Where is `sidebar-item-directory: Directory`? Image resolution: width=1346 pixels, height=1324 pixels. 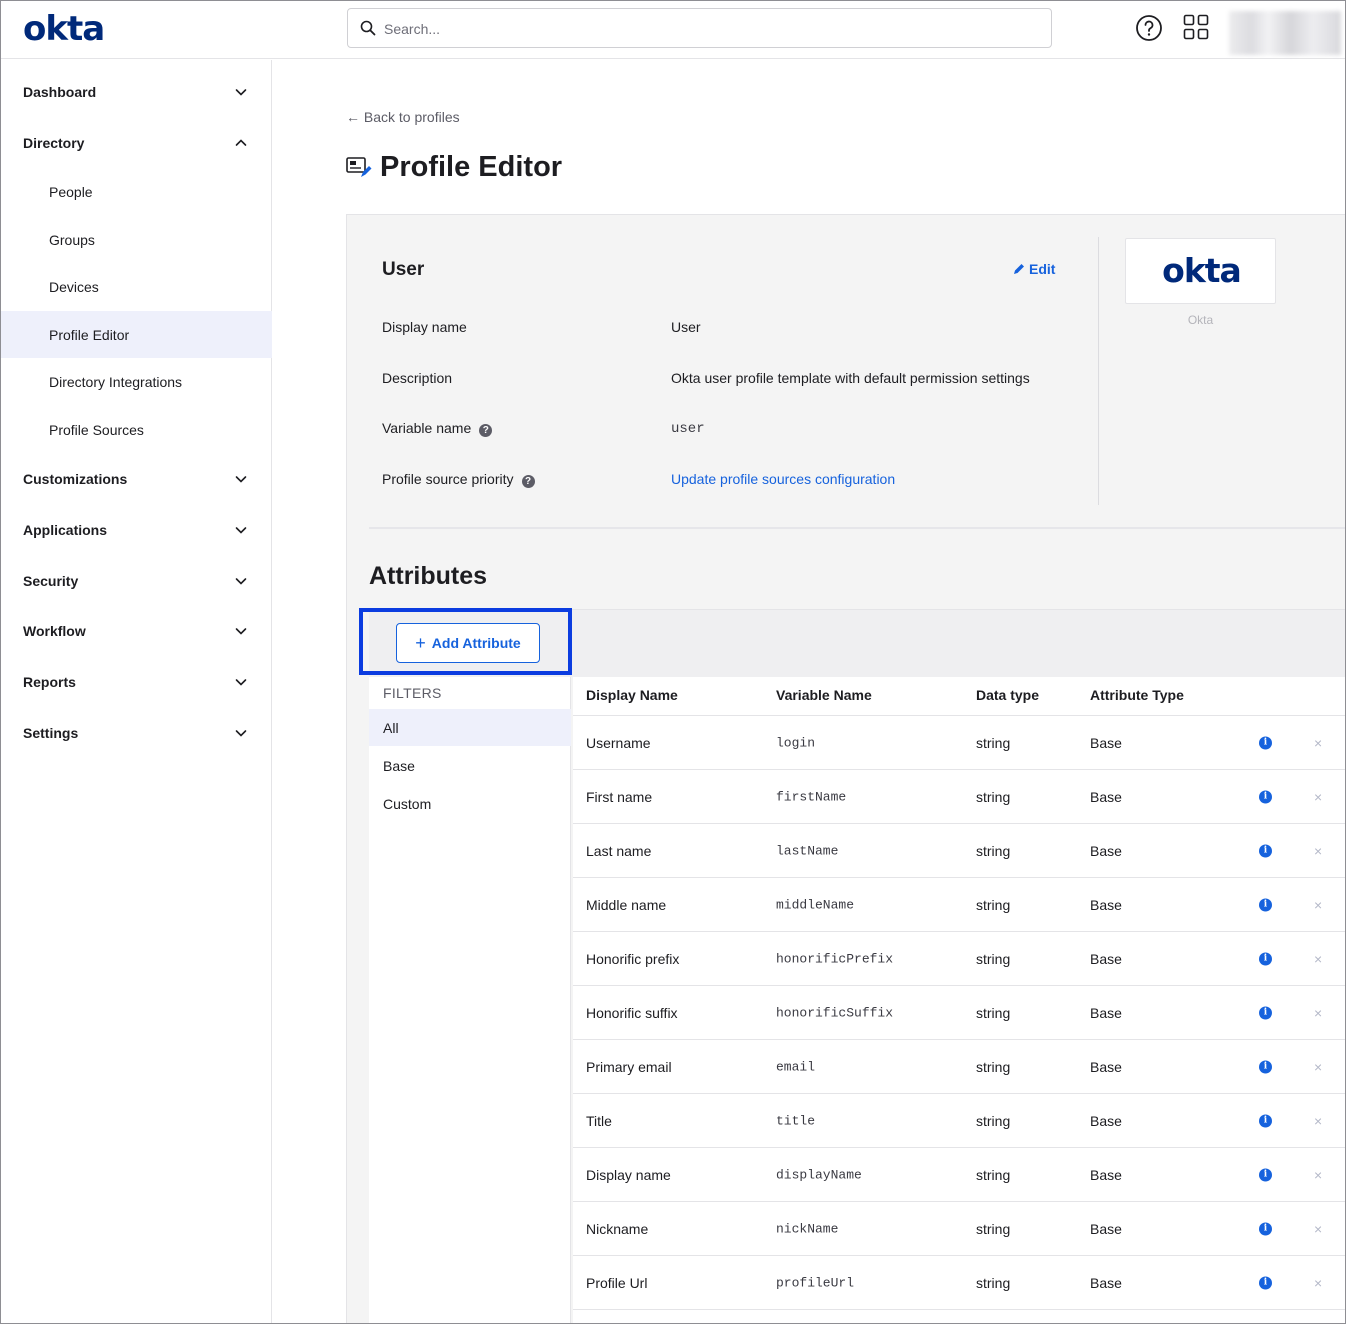 sidebar-item-directory: Directory is located at coordinates (136, 143).